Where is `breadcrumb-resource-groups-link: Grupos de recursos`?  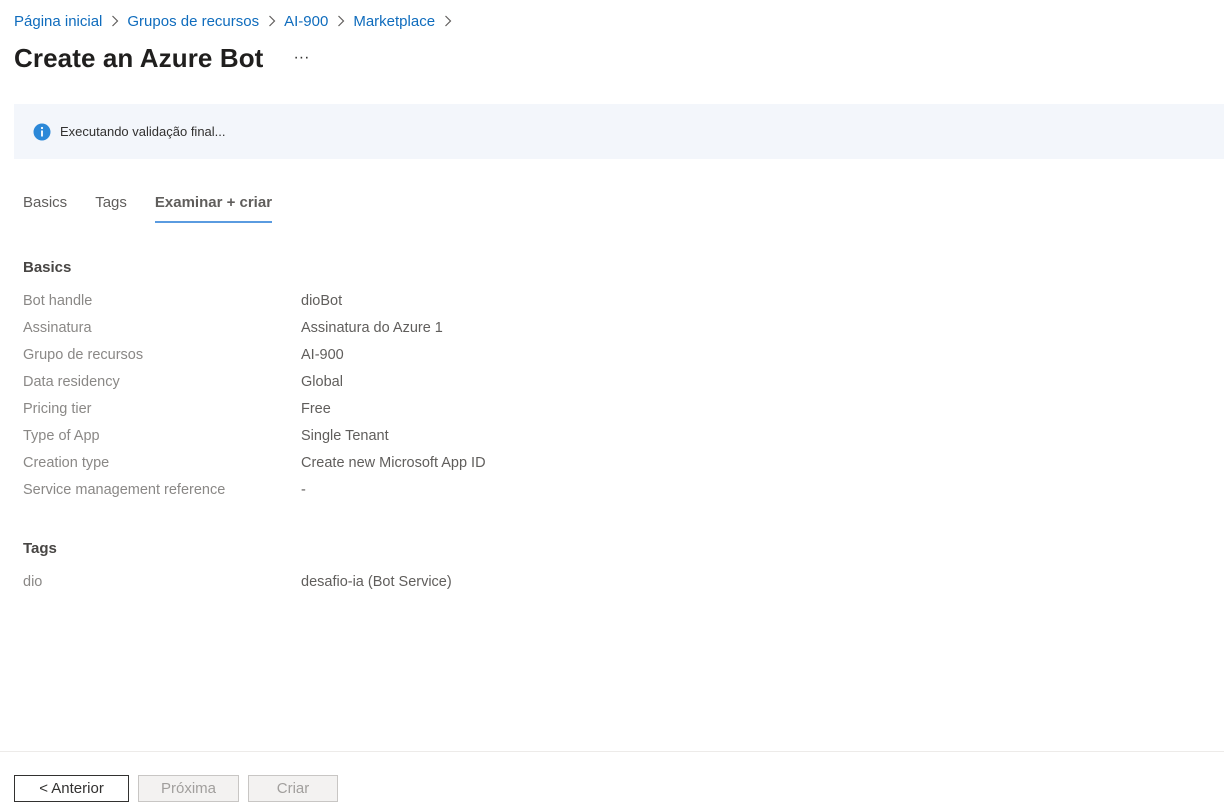
breadcrumb-resource-groups-link: Grupos de recursos is located at coordinates (193, 21).